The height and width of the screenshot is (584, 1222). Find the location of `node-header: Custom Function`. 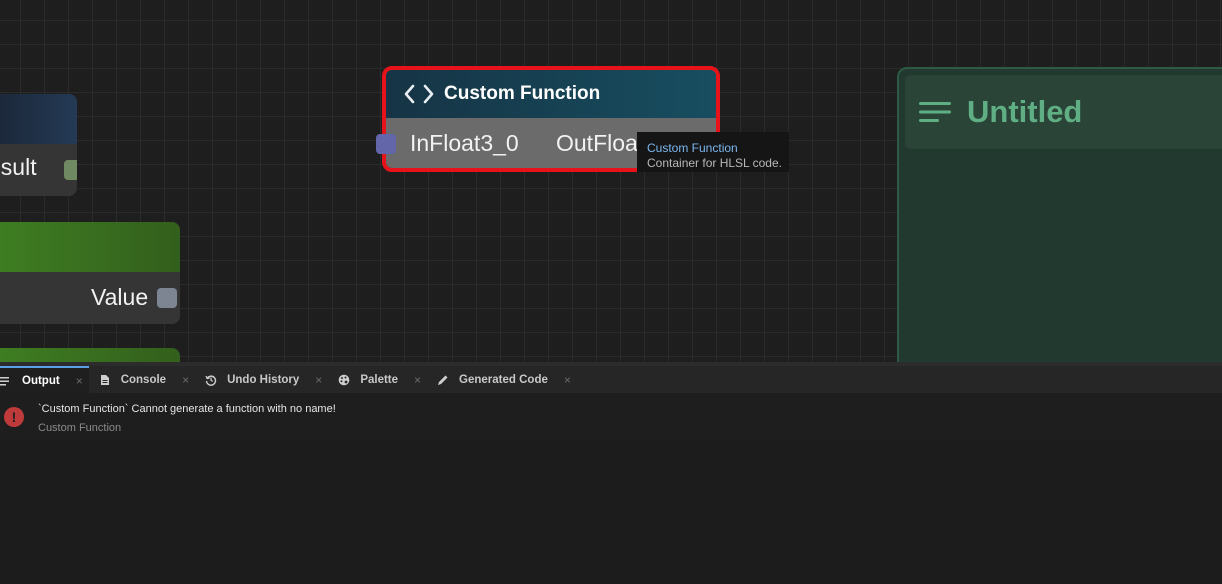

node-header: Custom Function is located at coordinates (551, 94).